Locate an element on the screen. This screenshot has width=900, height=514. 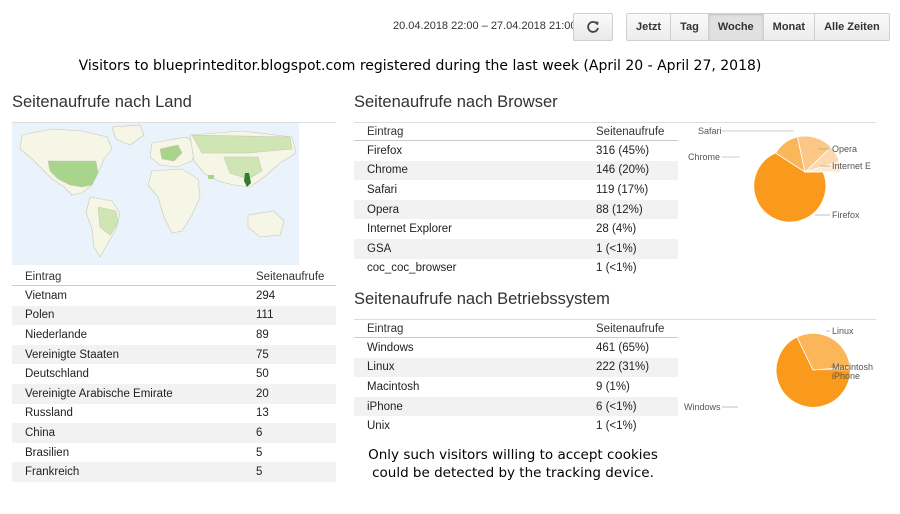
map-russia is located at coordinates (242, 144).